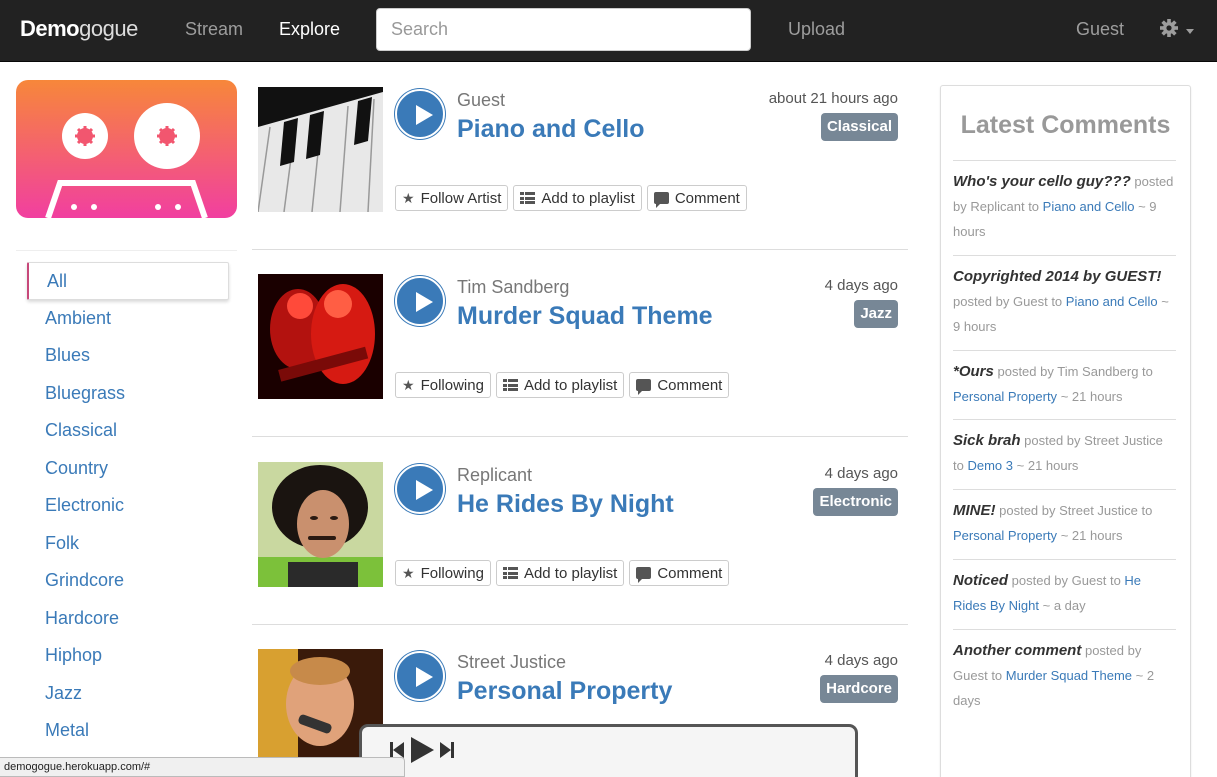 The width and height of the screenshot is (1217, 777). What do you see at coordinates (126, 250) in the screenshot?
I see `sidebar-divider` at bounding box center [126, 250].